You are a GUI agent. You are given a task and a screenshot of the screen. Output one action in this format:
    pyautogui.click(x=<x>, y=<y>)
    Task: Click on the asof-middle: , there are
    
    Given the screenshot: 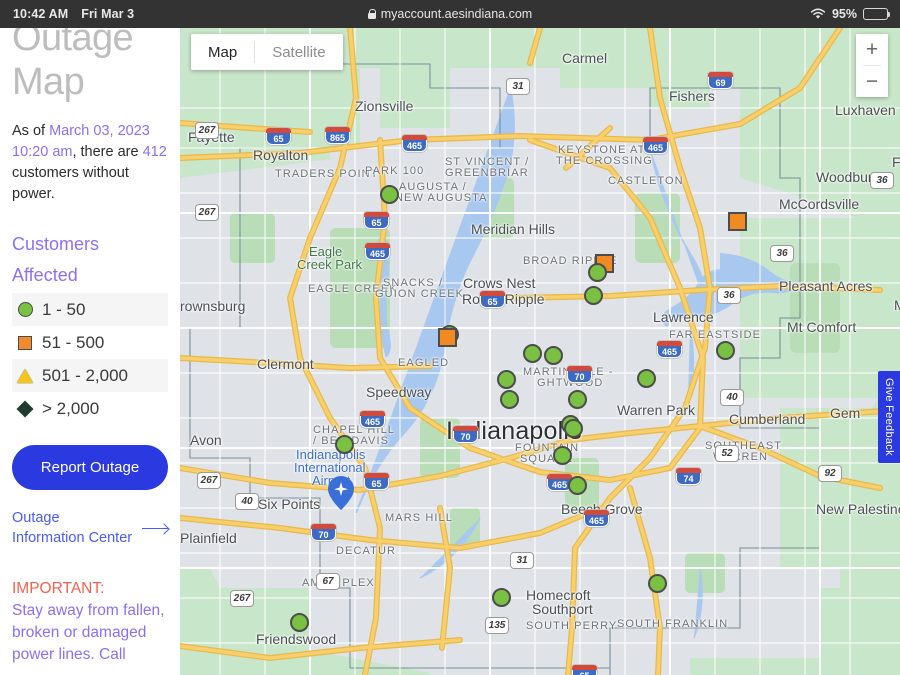 What is the action you would take?
    pyautogui.click(x=107, y=152)
    